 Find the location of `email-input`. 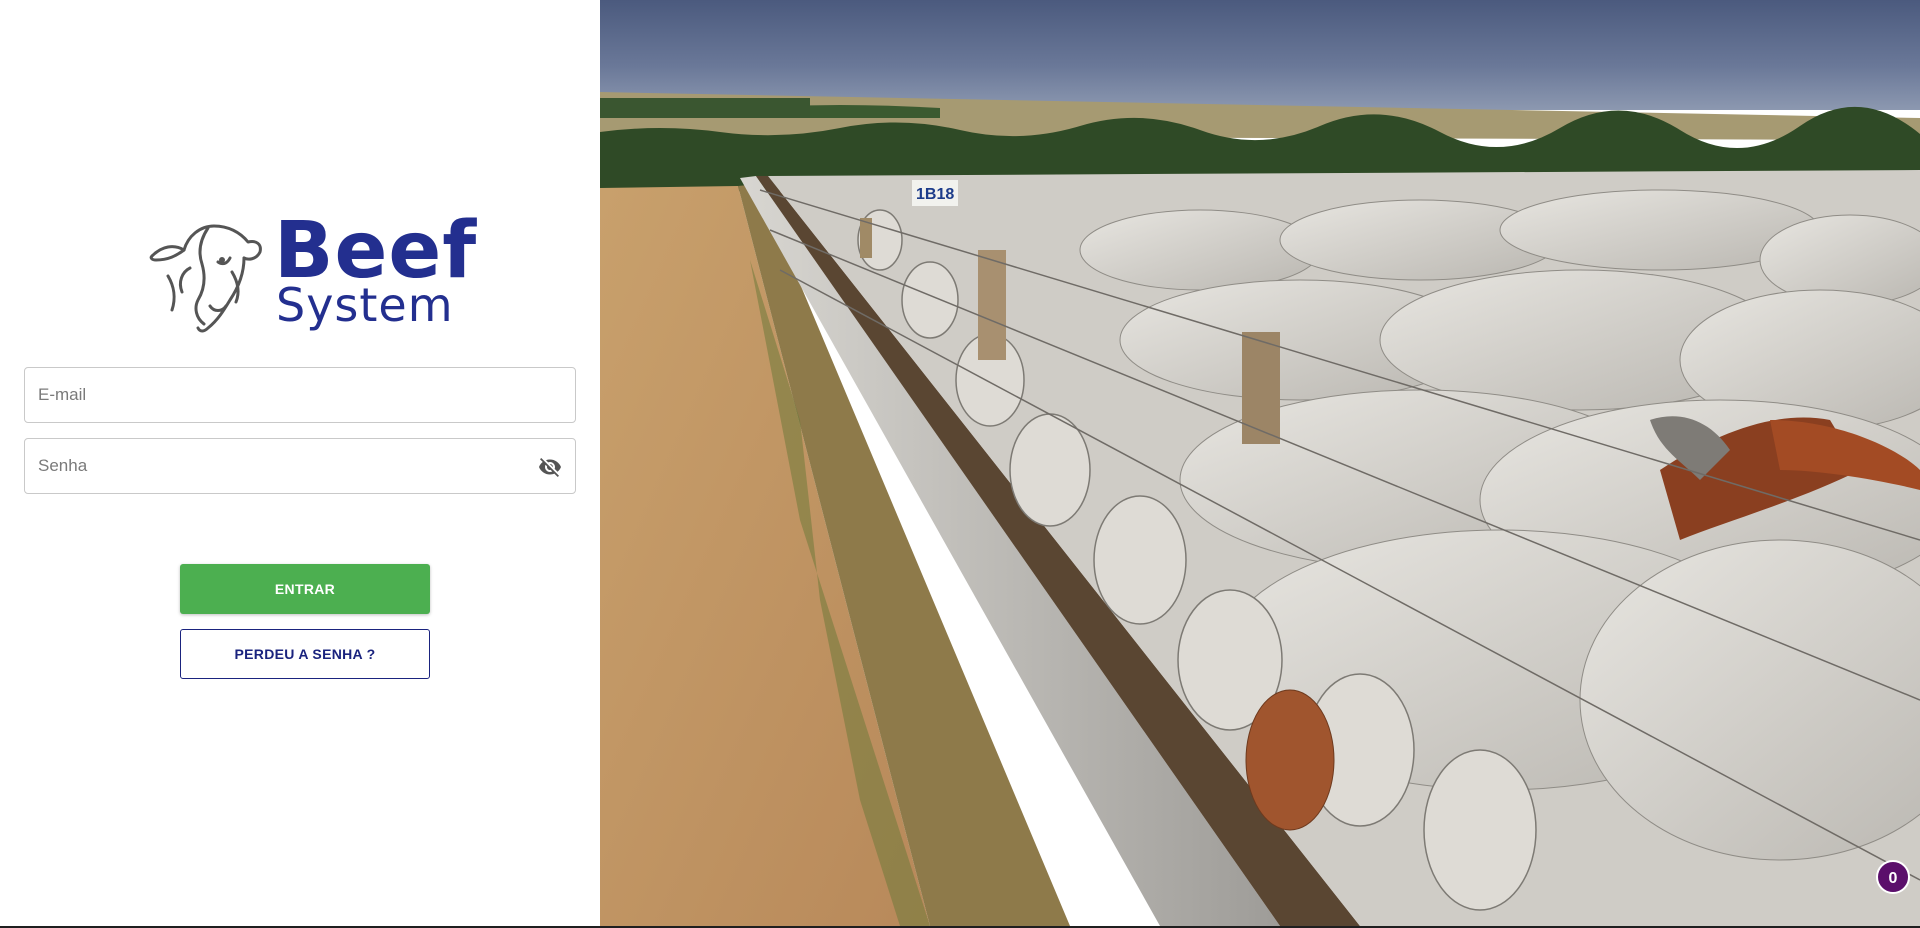

email-input is located at coordinates (300, 395).